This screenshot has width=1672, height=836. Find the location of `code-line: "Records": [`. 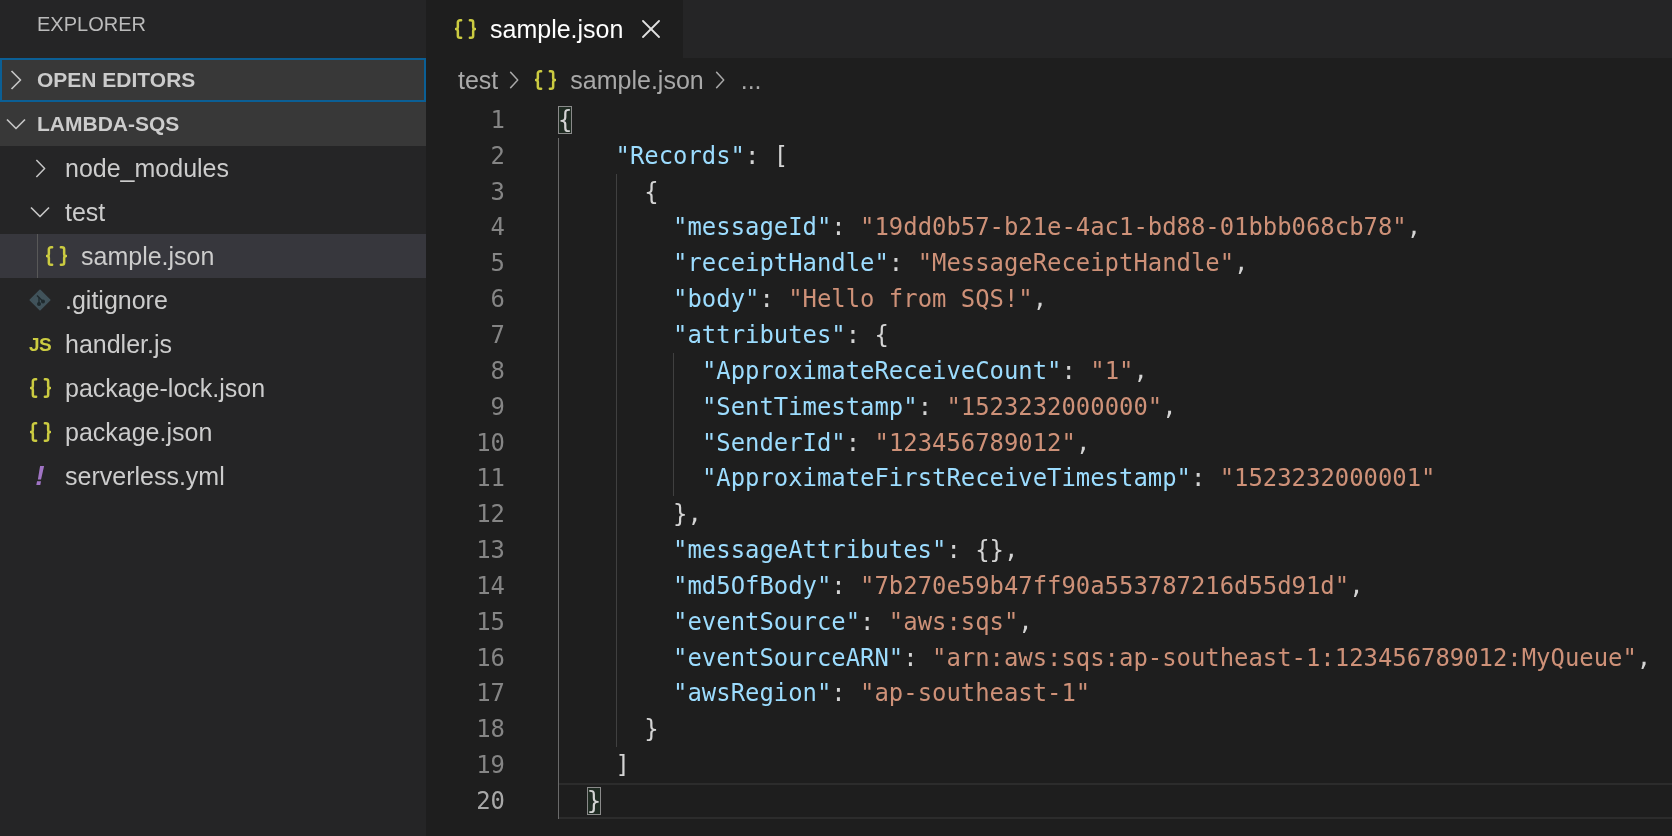

code-line: "Records": [ is located at coordinates (702, 155).